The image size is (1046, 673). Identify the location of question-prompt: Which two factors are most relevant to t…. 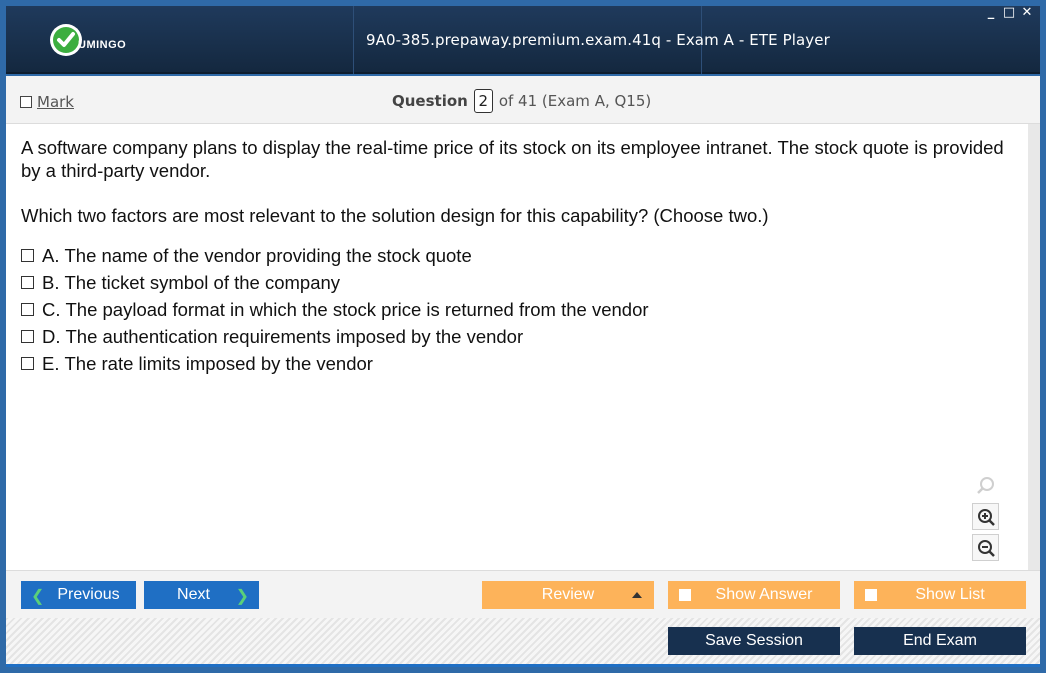
(395, 215).